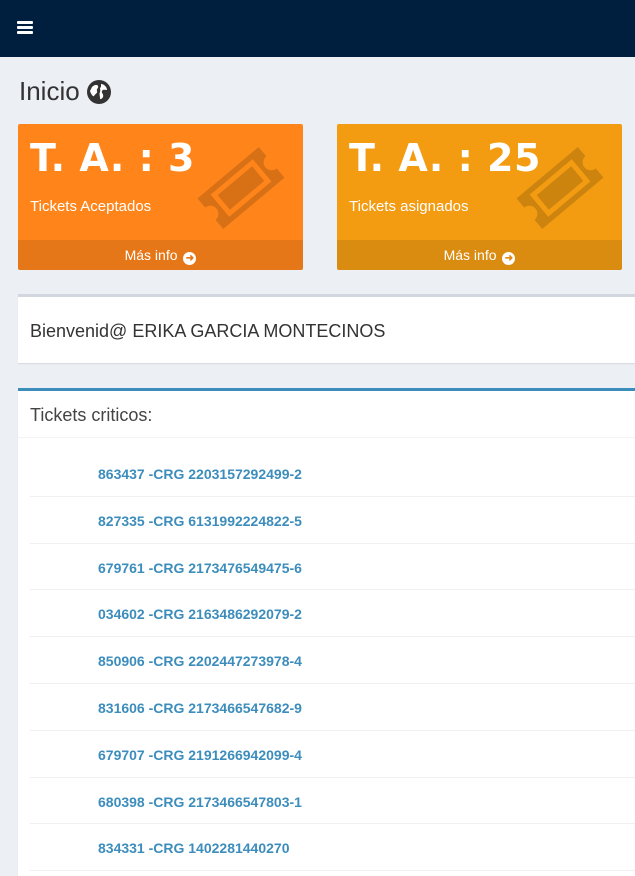  What do you see at coordinates (112, 158) in the screenshot?
I see `accepted-tickets-count: T. A. : 3` at bounding box center [112, 158].